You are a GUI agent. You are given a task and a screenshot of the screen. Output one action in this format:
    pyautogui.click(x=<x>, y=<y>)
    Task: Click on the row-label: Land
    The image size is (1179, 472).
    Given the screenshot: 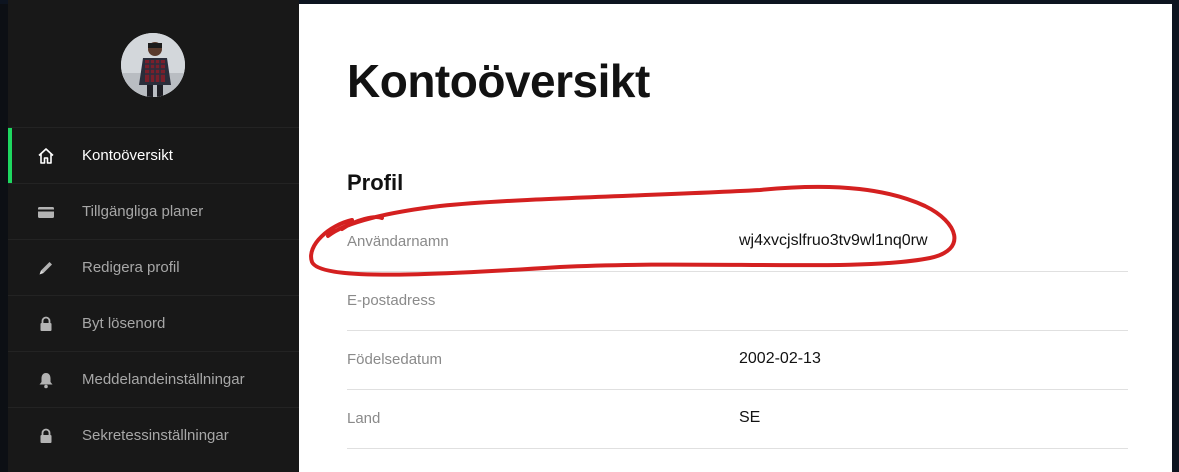 What is the action you would take?
    pyautogui.click(x=364, y=418)
    